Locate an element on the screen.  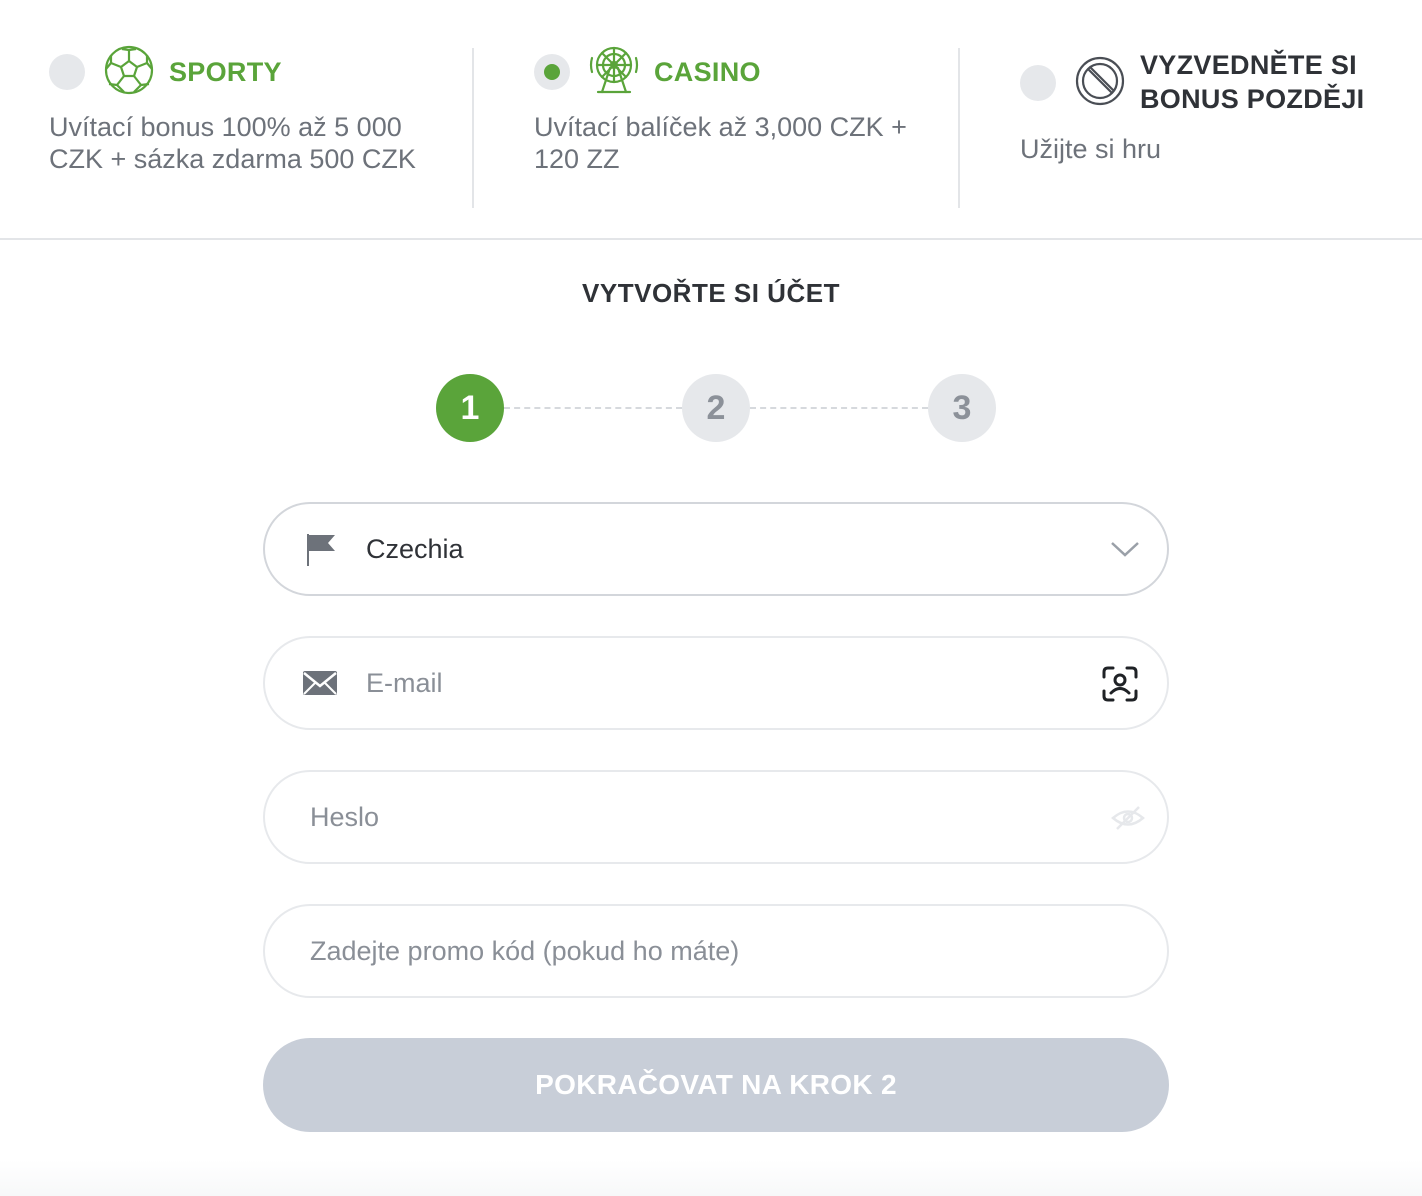
ferris-wheel-icon is located at coordinates (614, 70).